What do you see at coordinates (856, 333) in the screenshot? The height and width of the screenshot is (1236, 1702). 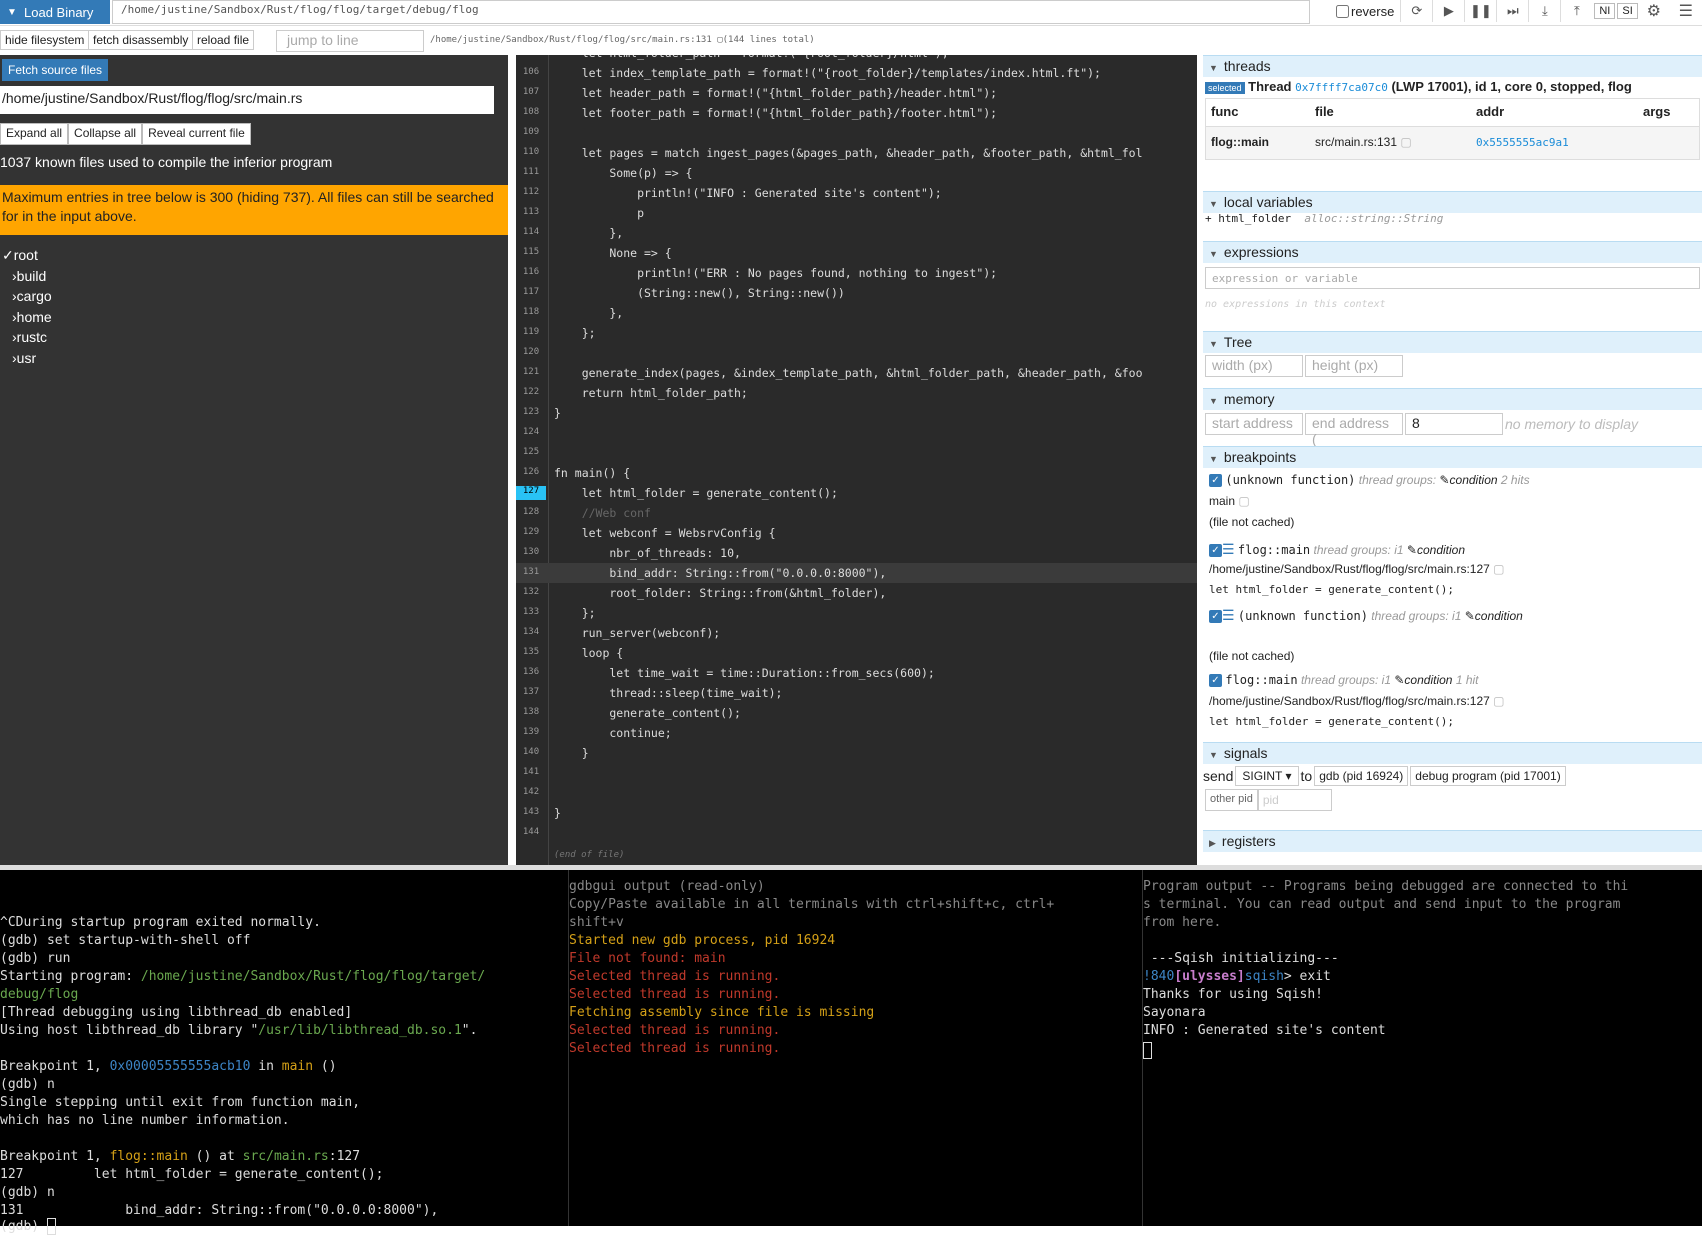 I see `code-line: 119 };` at bounding box center [856, 333].